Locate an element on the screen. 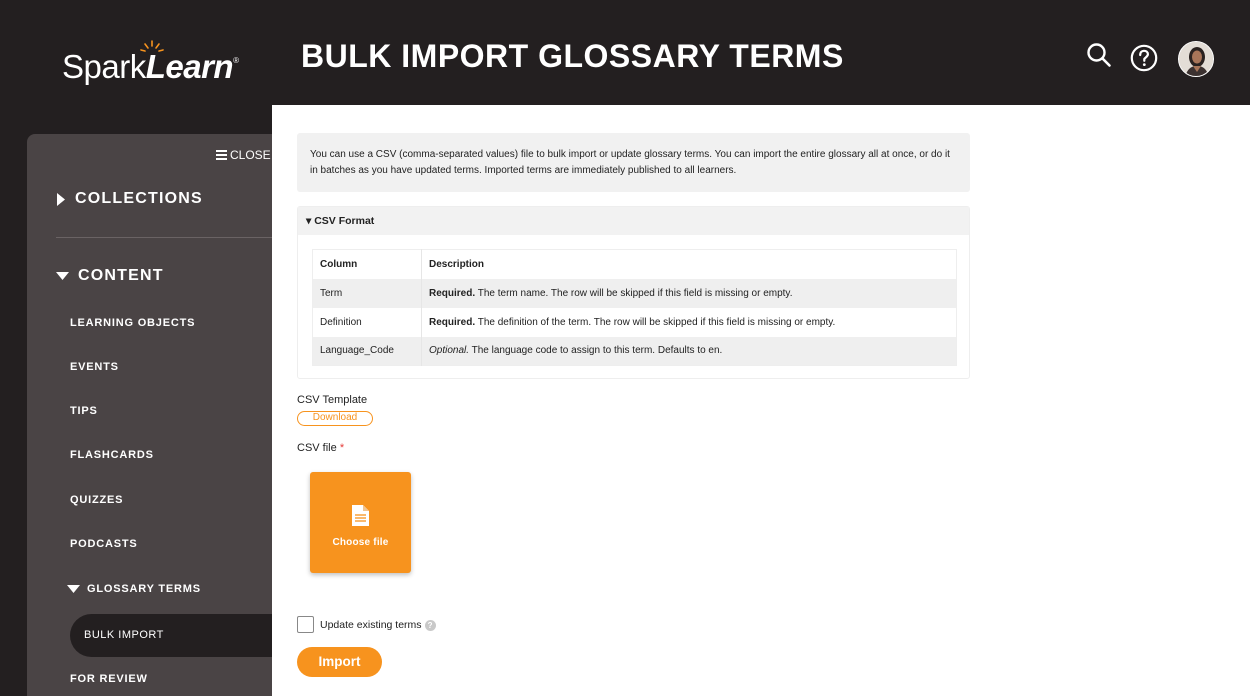  search-icon is located at coordinates (1099, 55).